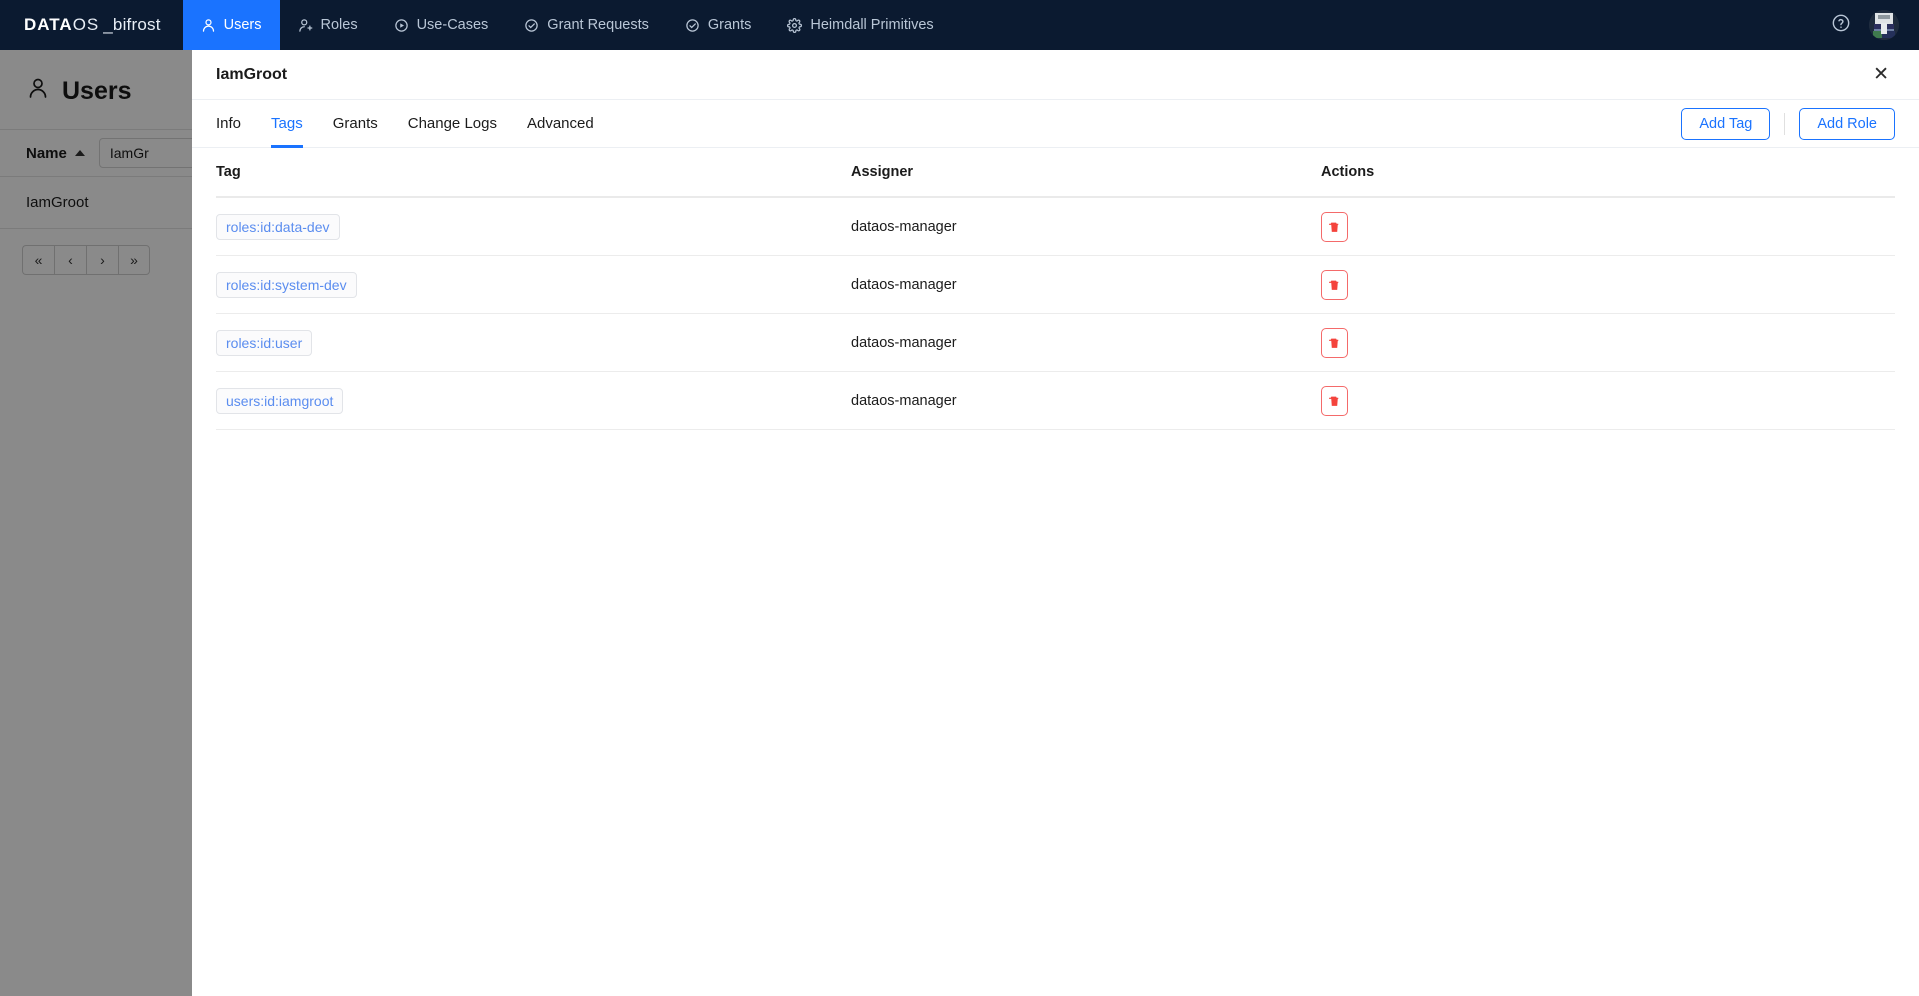 This screenshot has height=996, width=1919. I want to click on nav-right-group, so click(1875, 25).